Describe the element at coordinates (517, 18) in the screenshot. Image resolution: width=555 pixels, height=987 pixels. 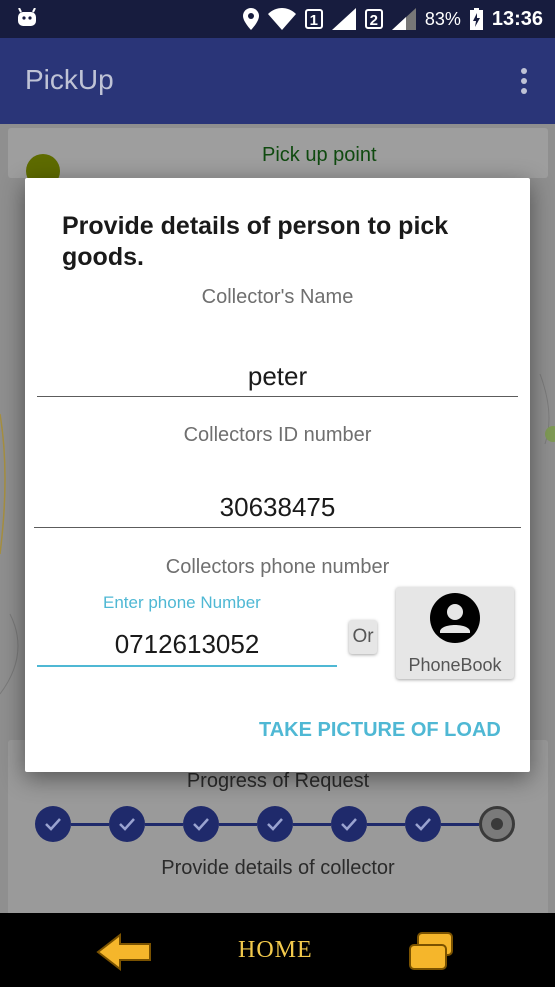
I see `clock: 13:36` at that location.